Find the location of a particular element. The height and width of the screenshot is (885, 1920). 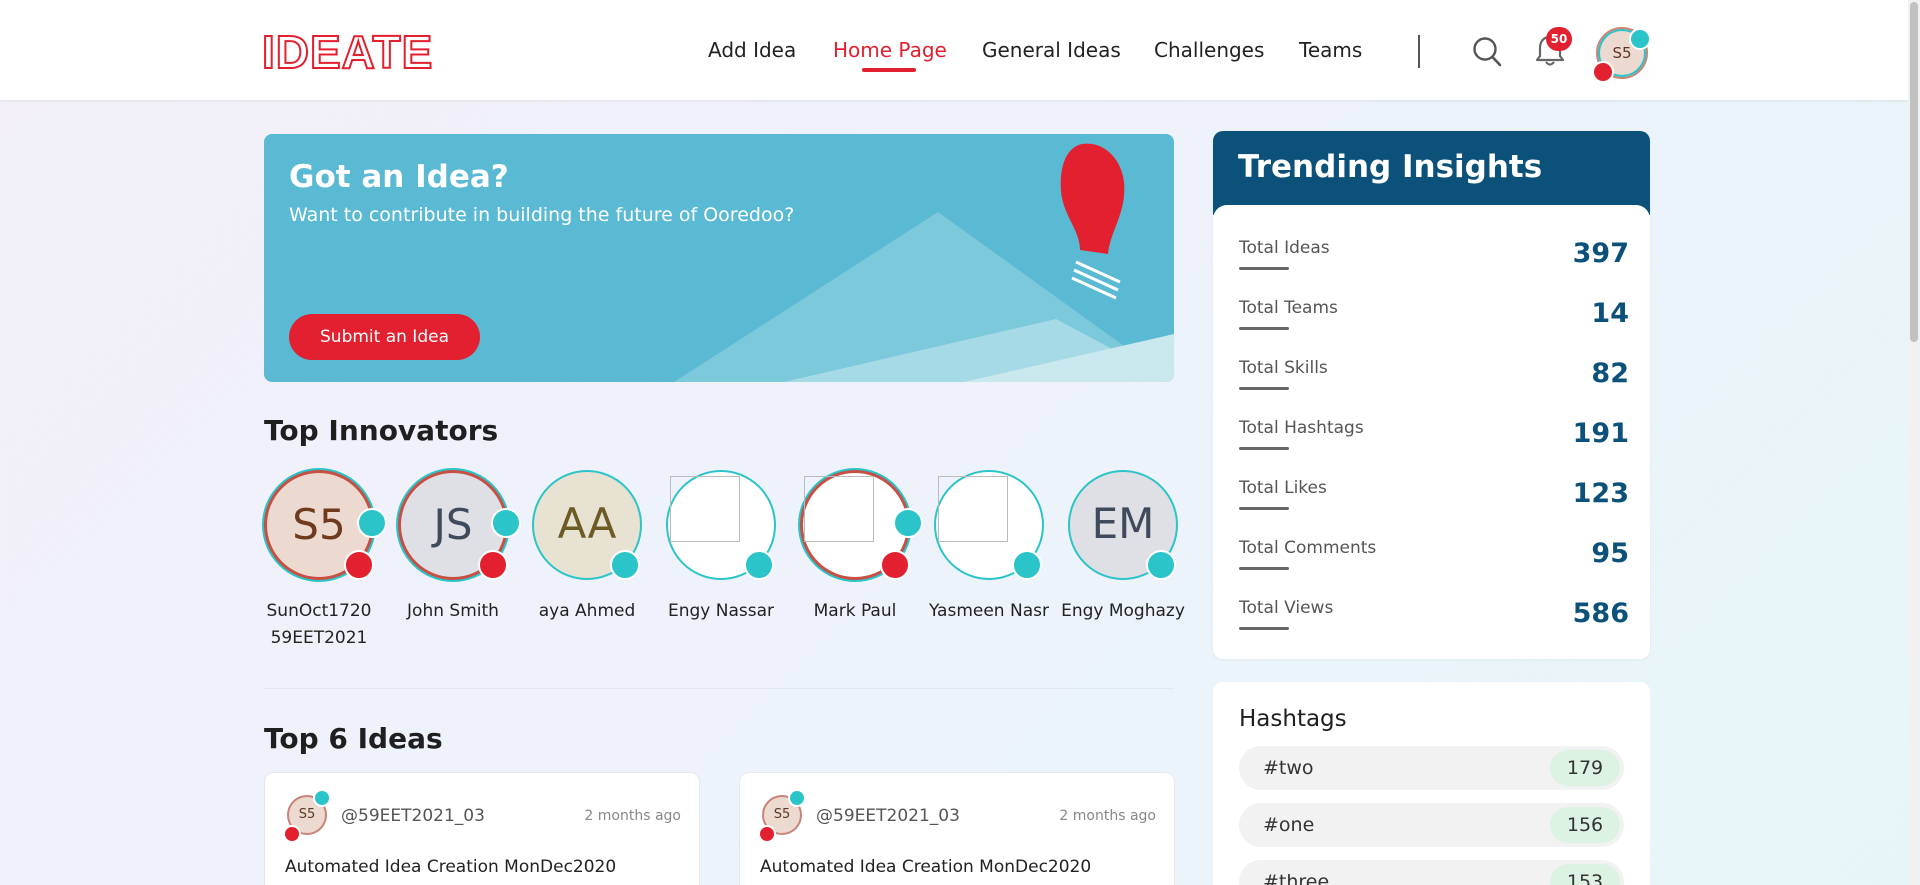

stat-label: Total Ideas is located at coordinates (1284, 248).